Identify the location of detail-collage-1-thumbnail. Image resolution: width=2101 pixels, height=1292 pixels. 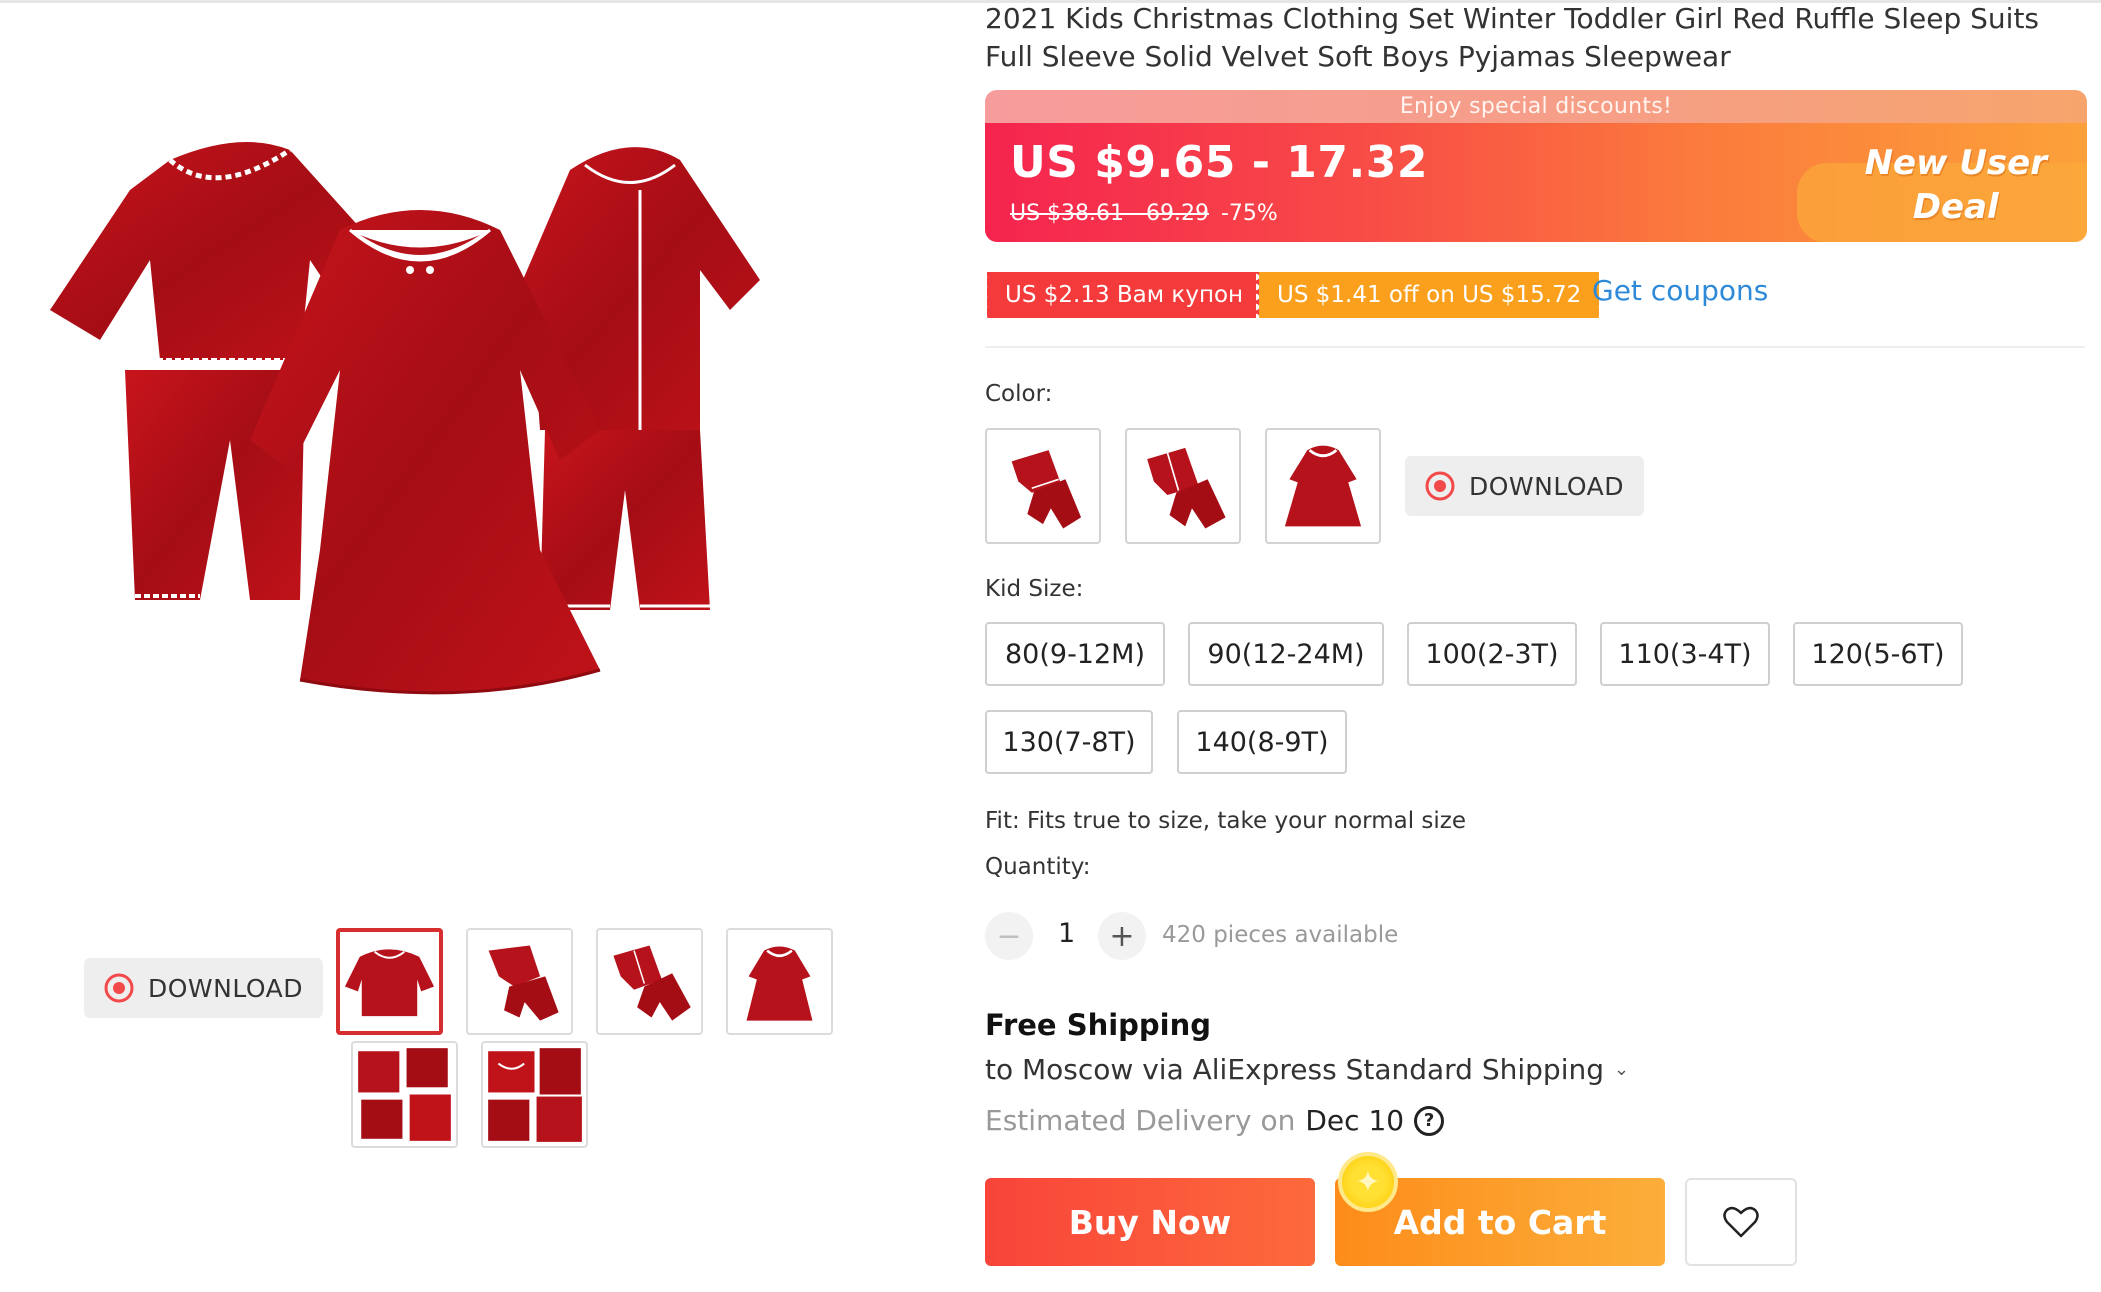
(404, 1094).